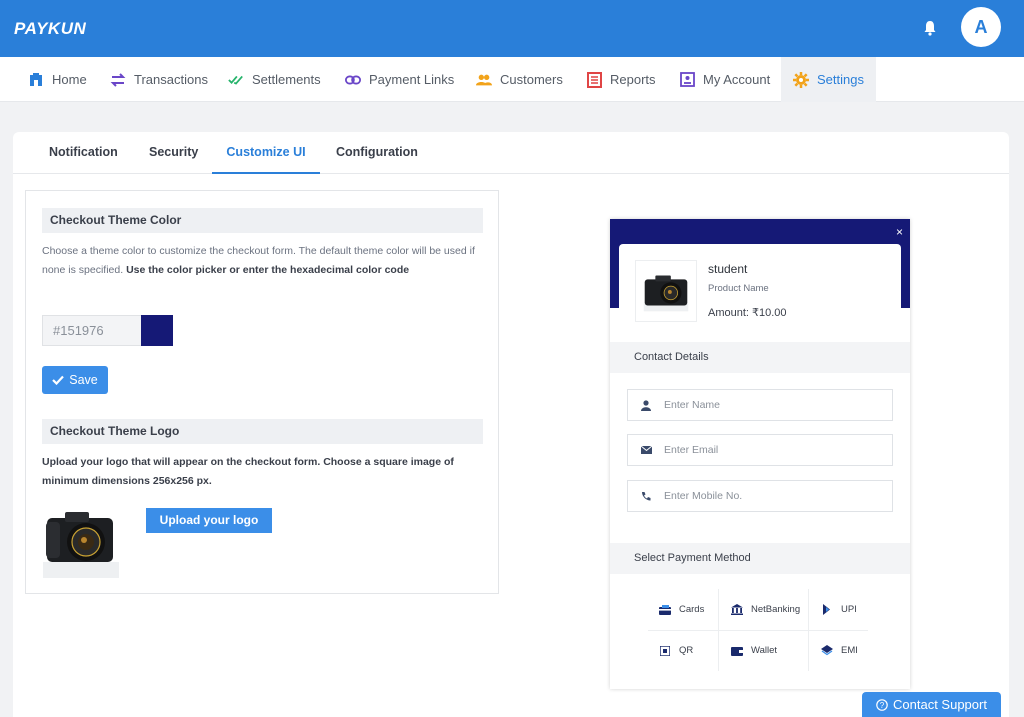  Describe the element at coordinates (58, 380) in the screenshot. I see `check-icon` at that location.